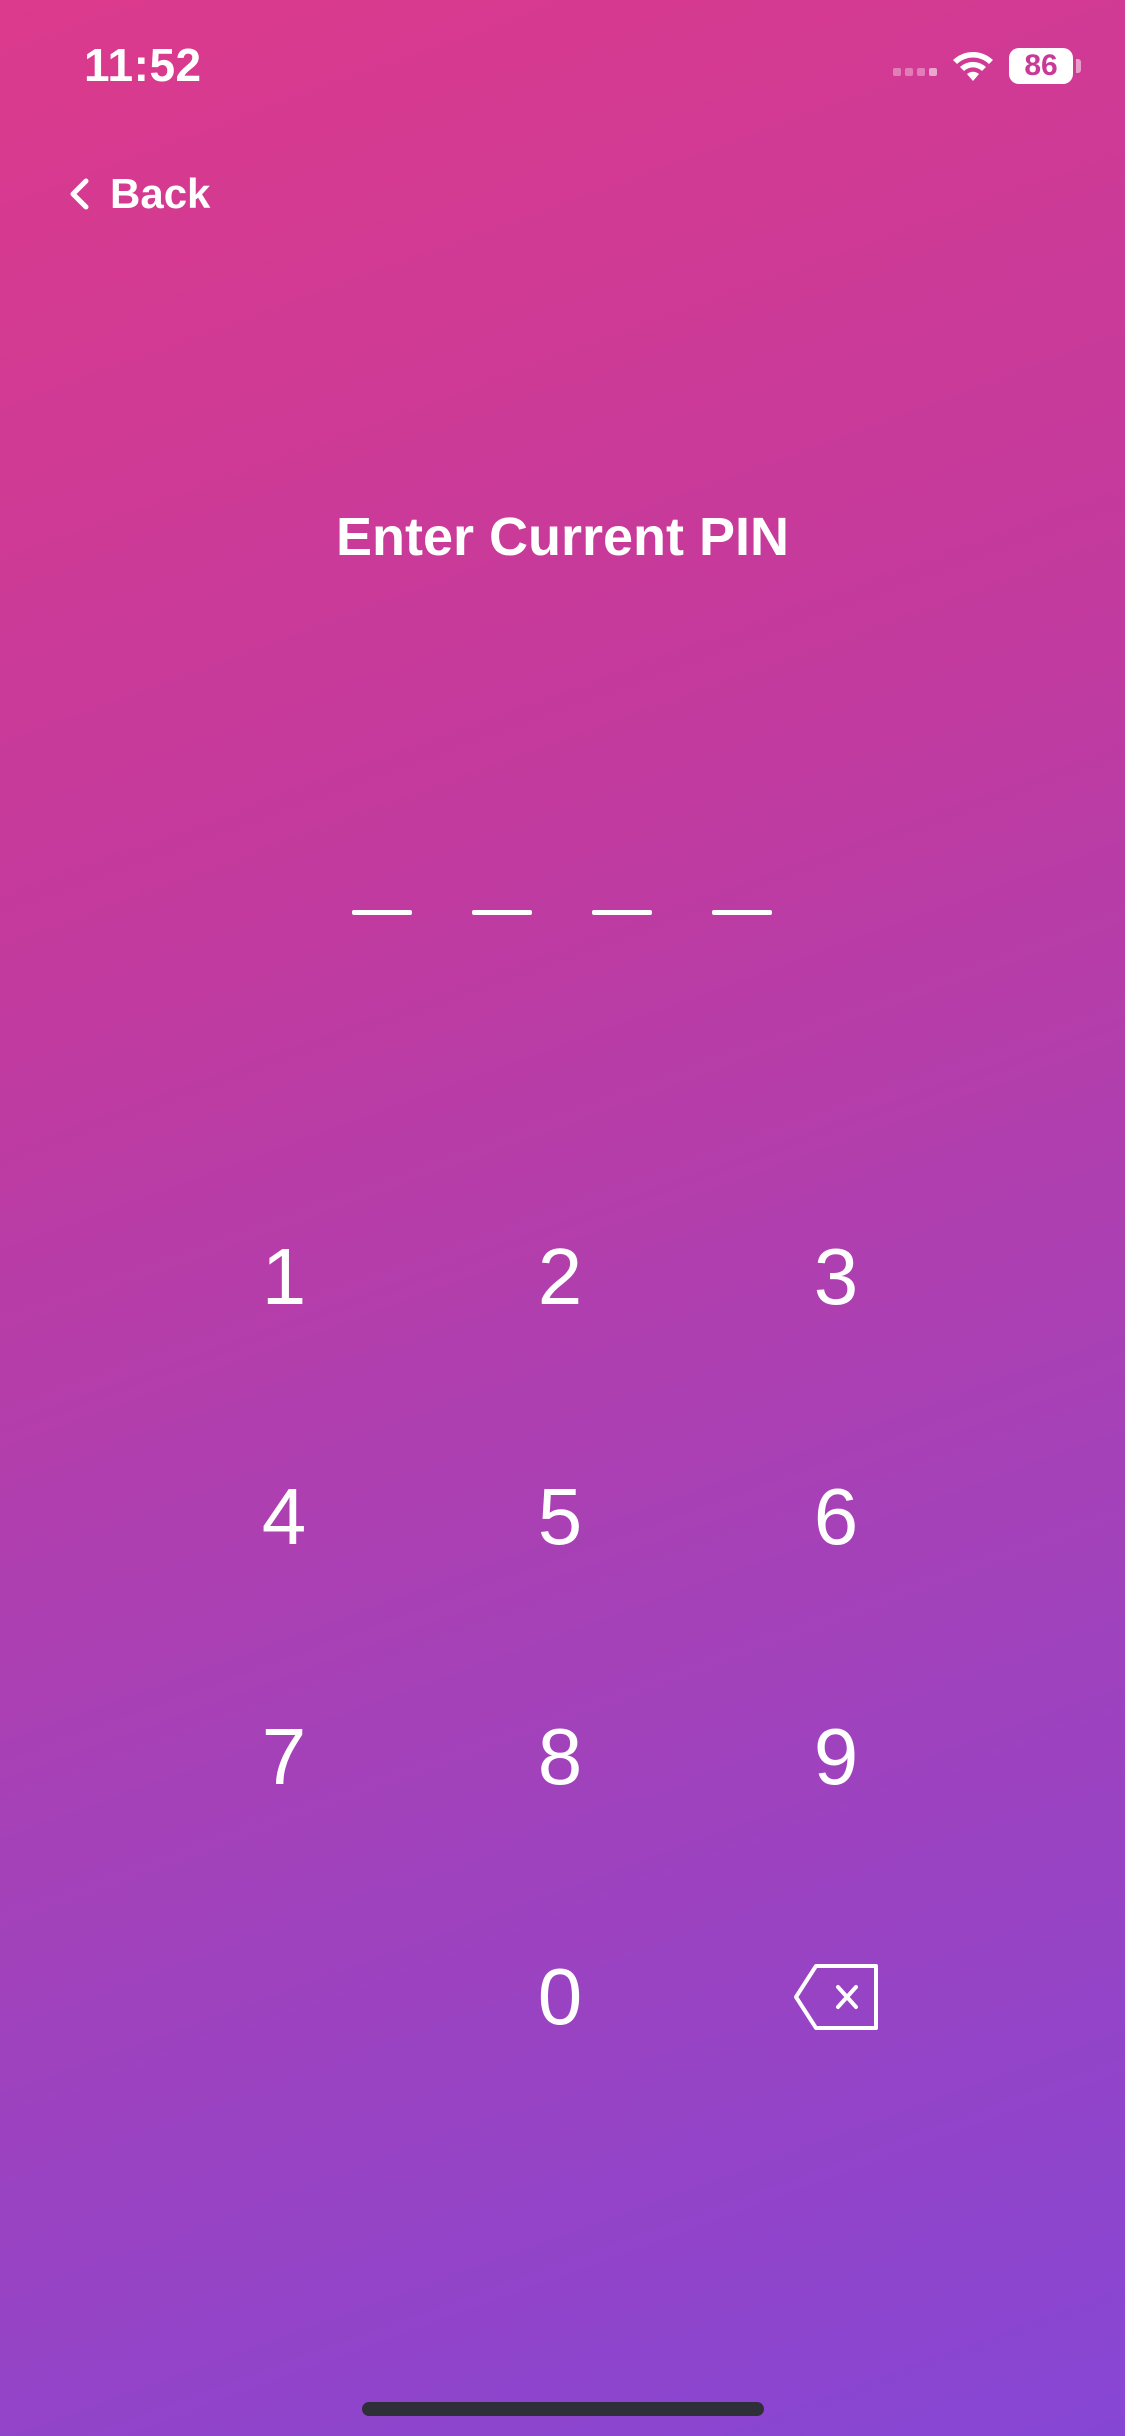 The width and height of the screenshot is (1125, 2436). Describe the element at coordinates (562, 70) in the screenshot. I see `status-bar: 11:52 86` at that location.